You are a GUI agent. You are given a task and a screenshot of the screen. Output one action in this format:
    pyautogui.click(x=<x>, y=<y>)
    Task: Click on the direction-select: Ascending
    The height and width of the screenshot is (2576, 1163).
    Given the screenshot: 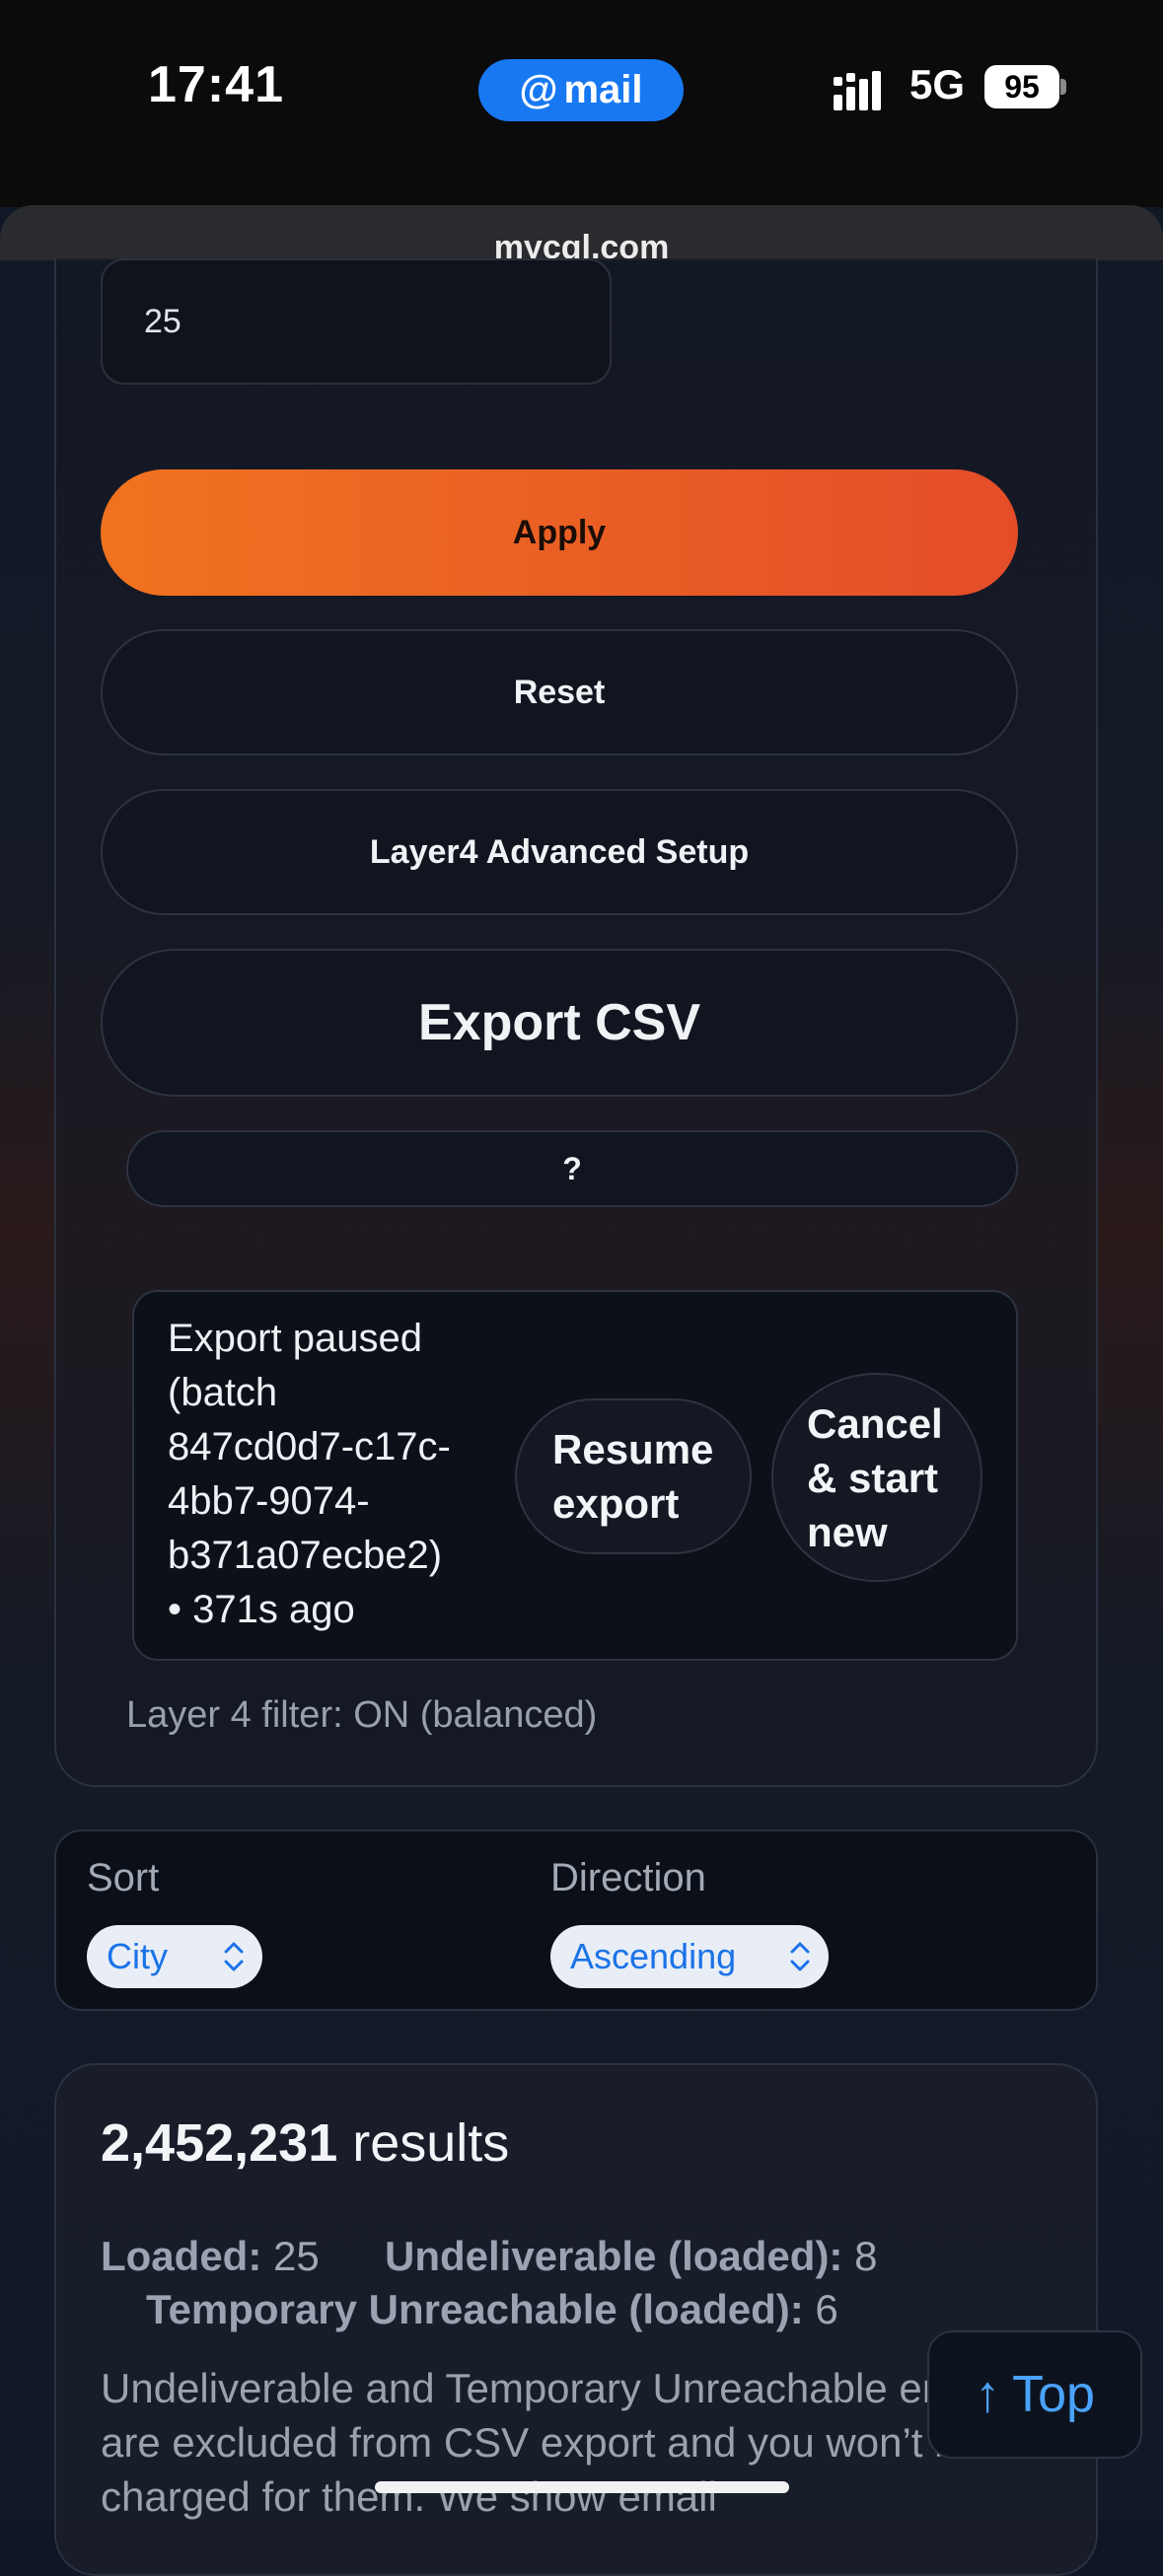 What is the action you would take?
    pyautogui.click(x=689, y=1956)
    